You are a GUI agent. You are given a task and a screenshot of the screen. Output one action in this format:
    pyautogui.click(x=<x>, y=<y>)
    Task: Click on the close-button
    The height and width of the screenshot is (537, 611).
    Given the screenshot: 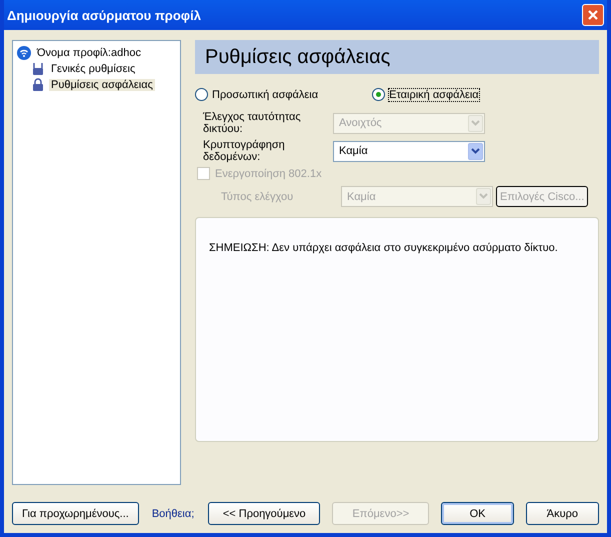 What is the action you would take?
    pyautogui.click(x=593, y=15)
    